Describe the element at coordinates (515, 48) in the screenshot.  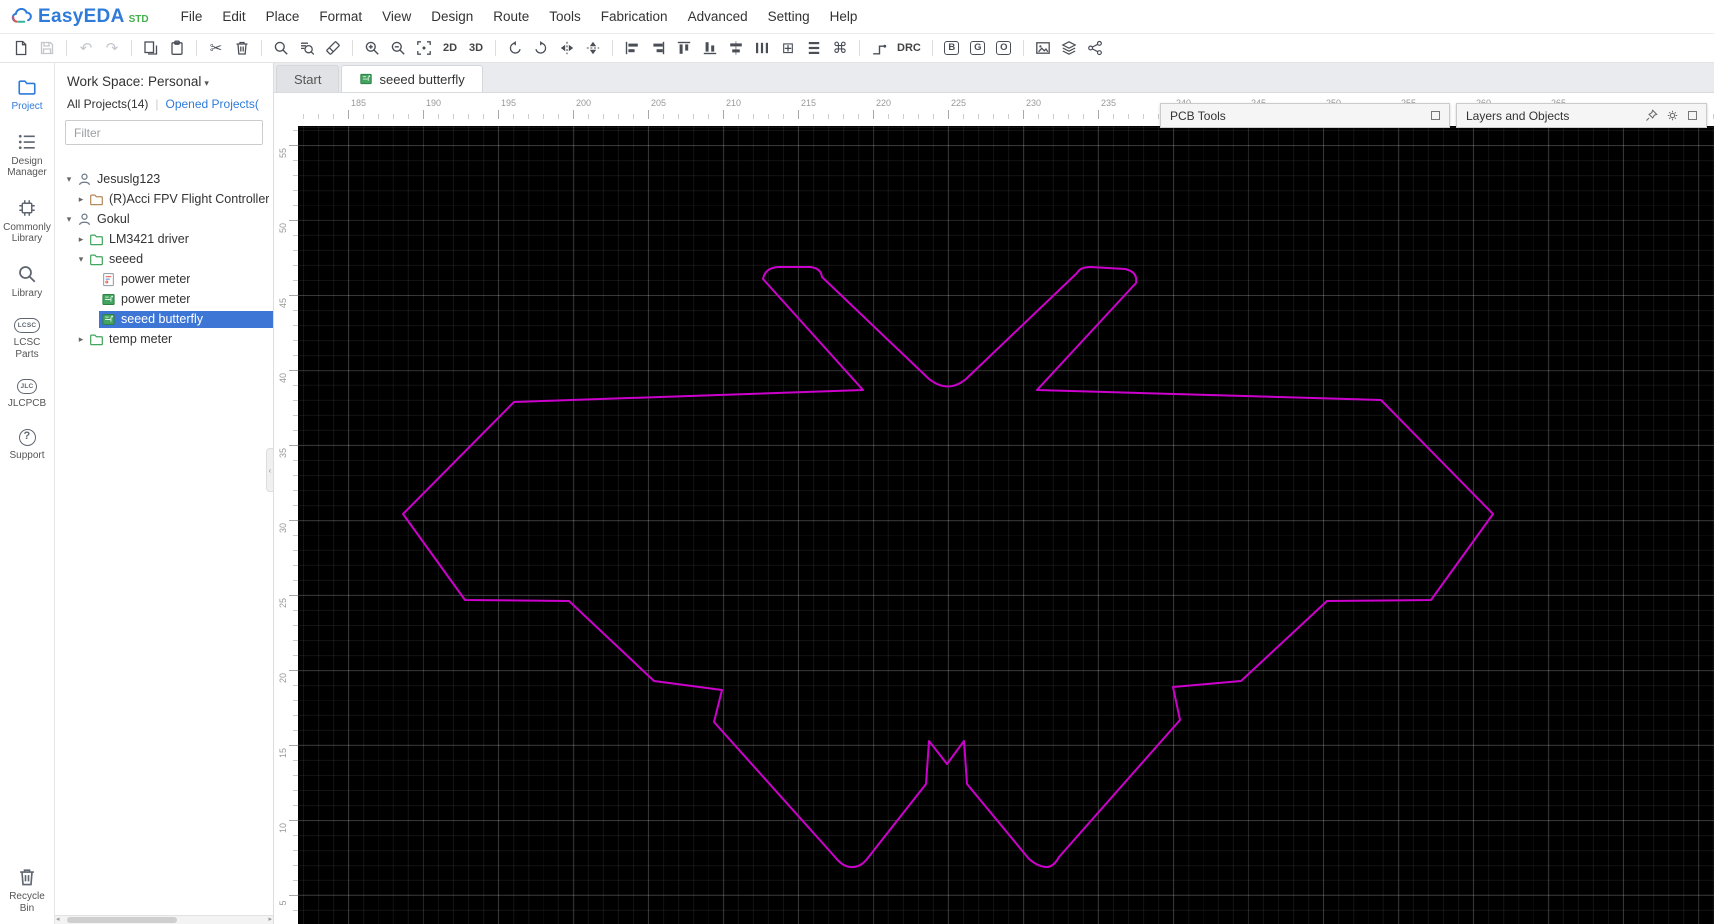
I see `rotate-ccw-icon` at that location.